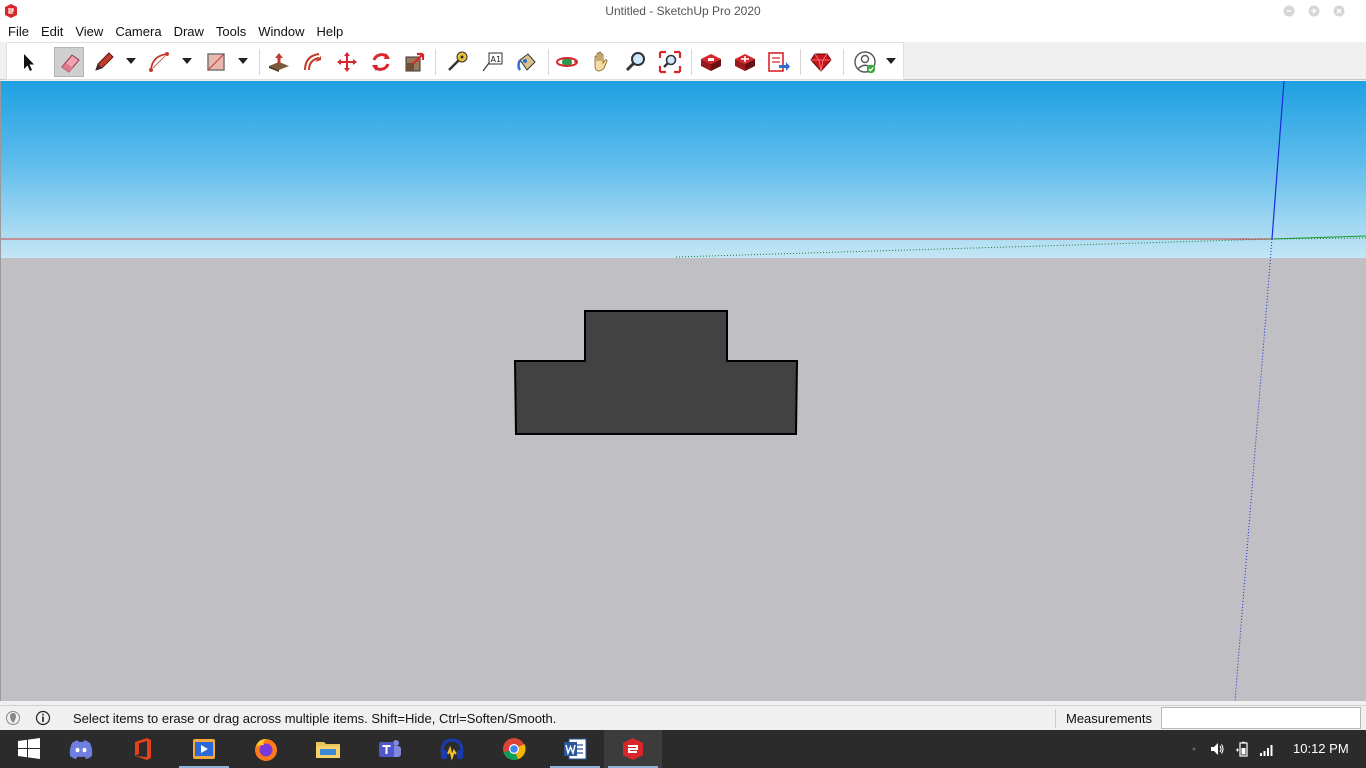  I want to click on taskbar-office, so click(143, 749).